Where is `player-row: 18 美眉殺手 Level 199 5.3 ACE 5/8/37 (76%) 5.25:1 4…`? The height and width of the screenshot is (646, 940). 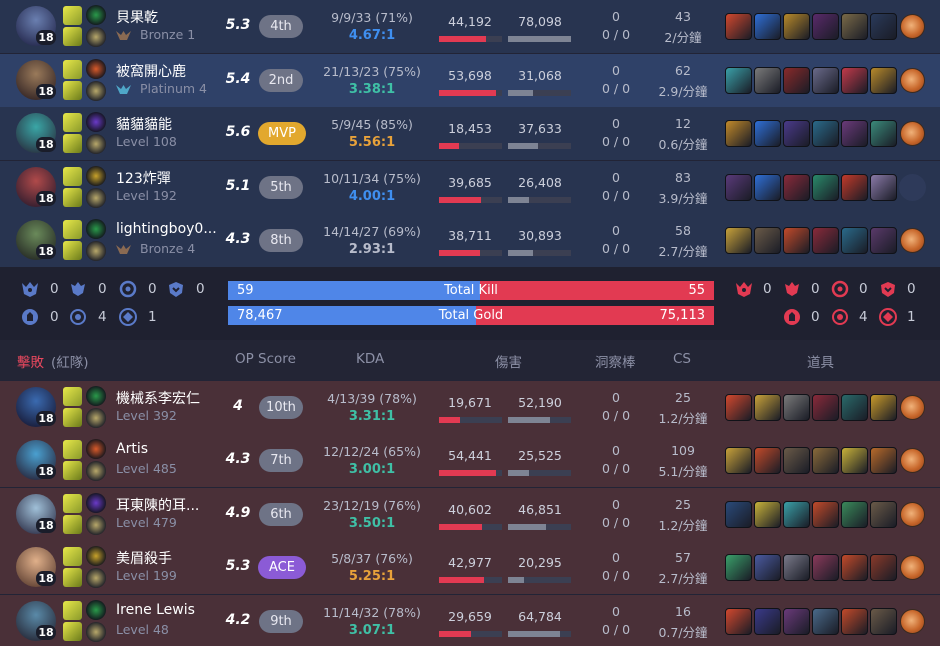 player-row: 18 美眉殺手 Level 199 5.3 ACE 5/8/37 (76%) 5.25:1 4… is located at coordinates (470, 567).